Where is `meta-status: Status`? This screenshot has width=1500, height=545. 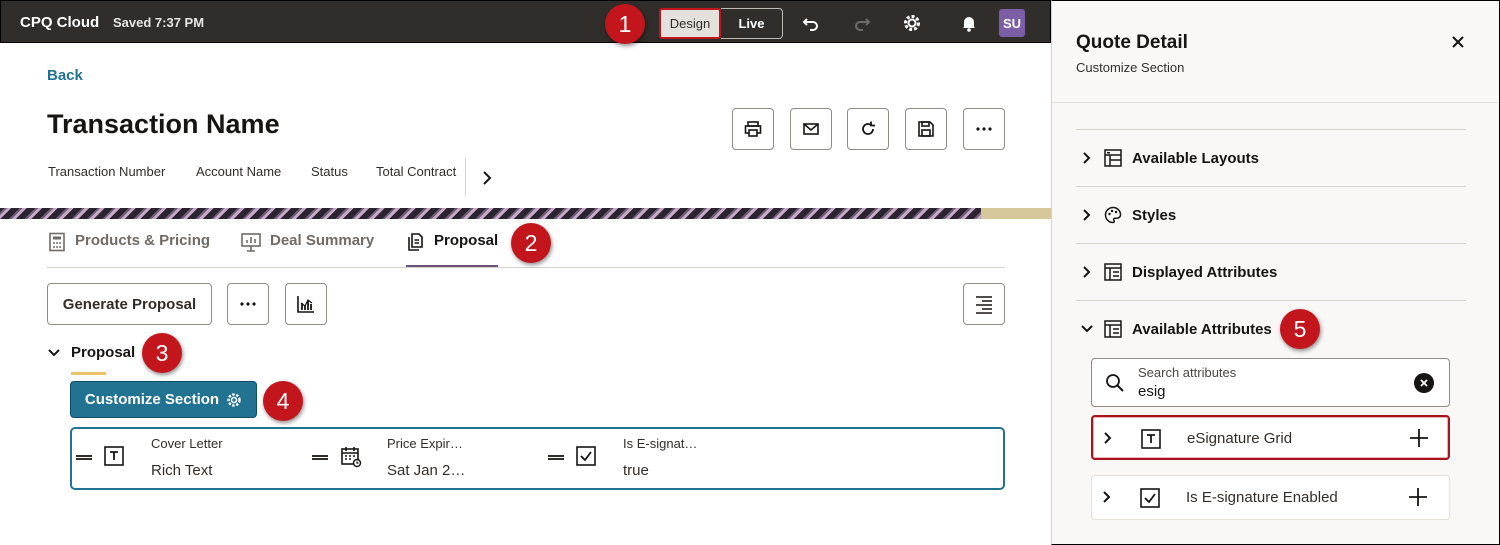 meta-status: Status is located at coordinates (329, 171).